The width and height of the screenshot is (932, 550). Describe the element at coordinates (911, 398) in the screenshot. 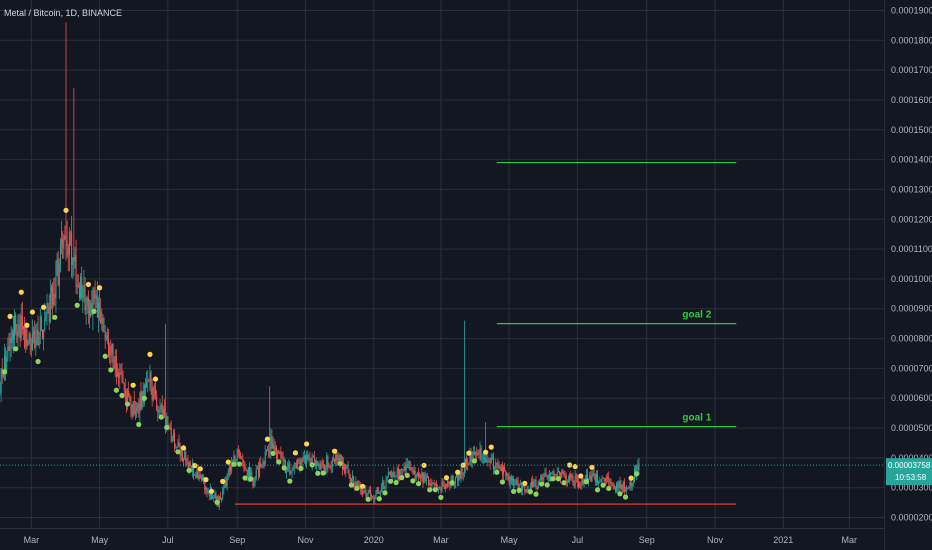

I see `y-tick-label: 0.00006000` at that location.